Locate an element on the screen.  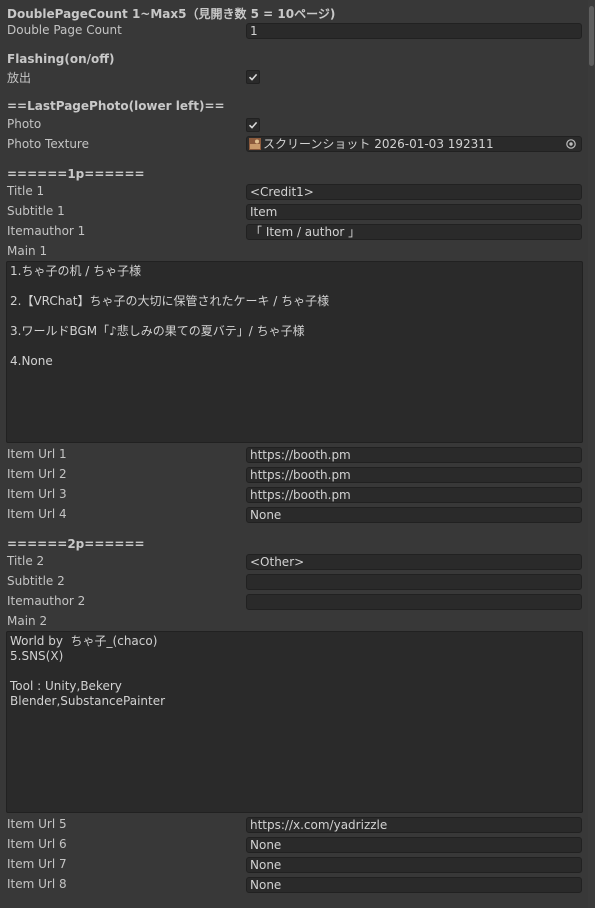
title-2-label: Title 2 is located at coordinates (26, 561).